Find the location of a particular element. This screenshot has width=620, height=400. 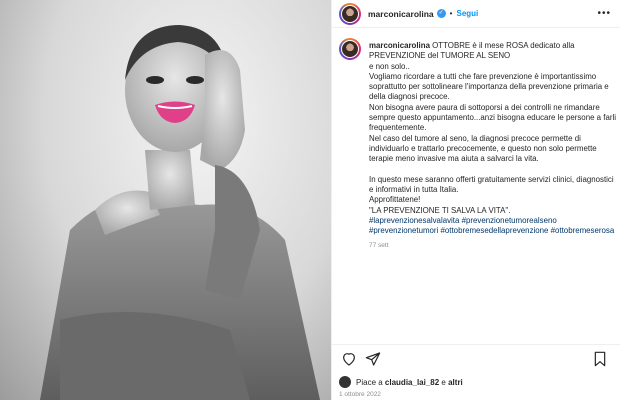

hashtag-link: #prevenzionetumori is located at coordinates (403, 230).